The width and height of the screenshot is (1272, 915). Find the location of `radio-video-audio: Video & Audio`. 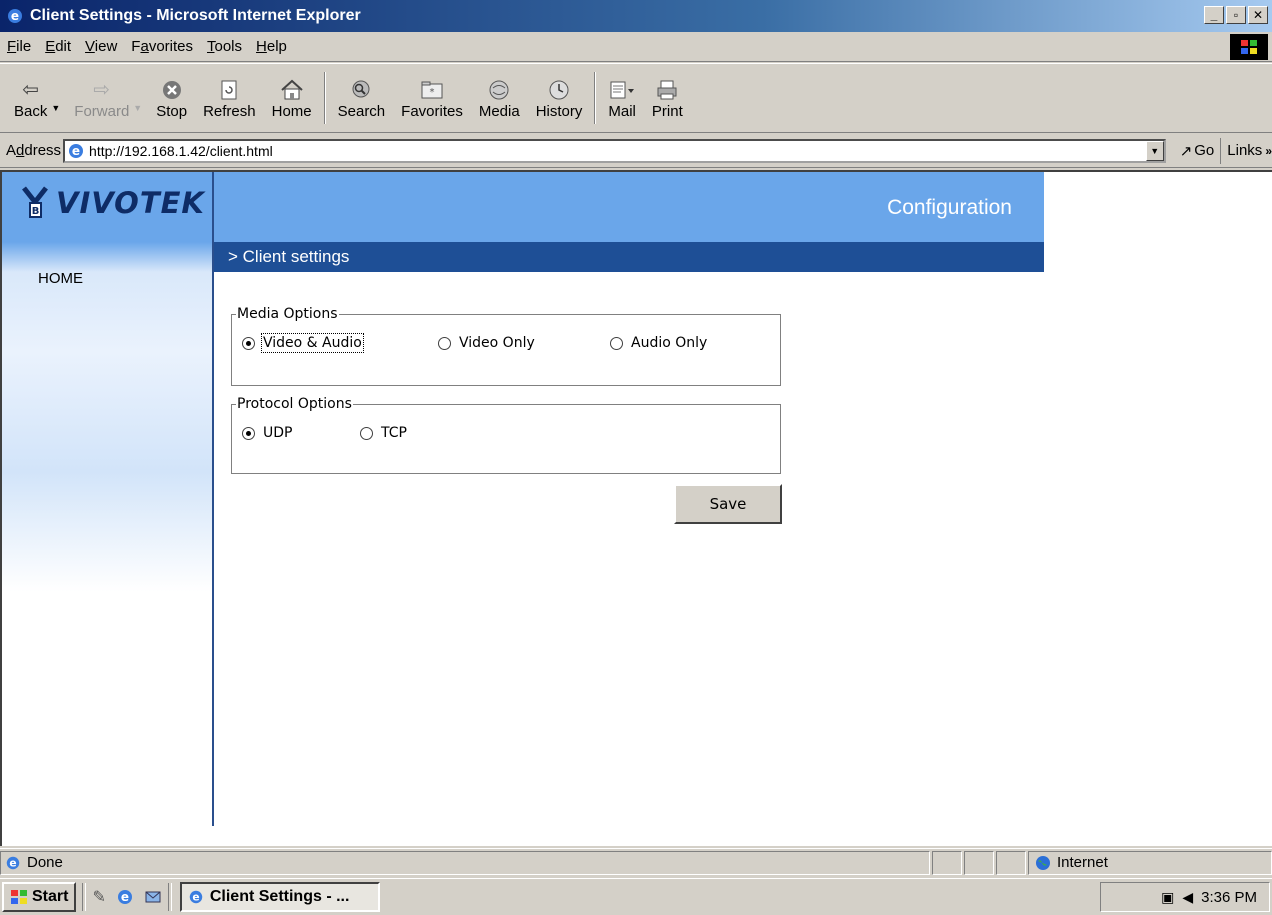

radio-video-audio: Video & Audio is located at coordinates (340, 343).